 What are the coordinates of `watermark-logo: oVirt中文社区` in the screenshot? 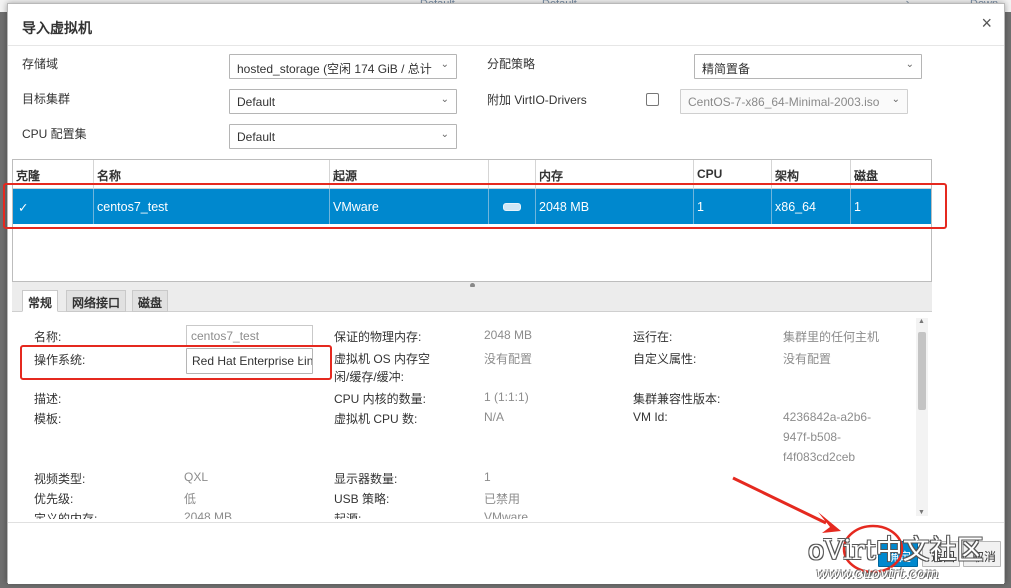 It's located at (896, 550).